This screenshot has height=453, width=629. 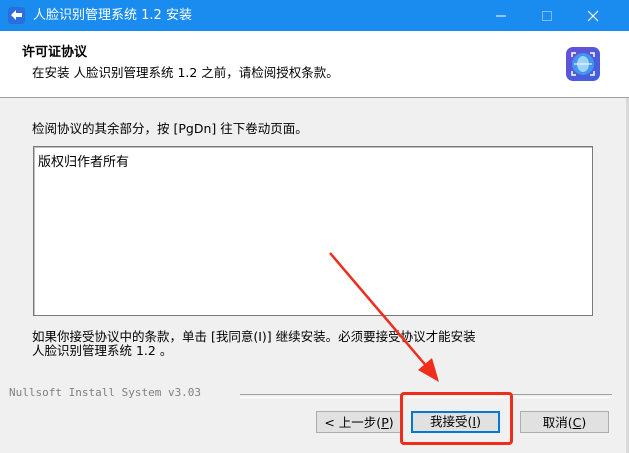 What do you see at coordinates (384, 317) in the screenshot?
I see `annotation-arrow-icon` at bounding box center [384, 317].